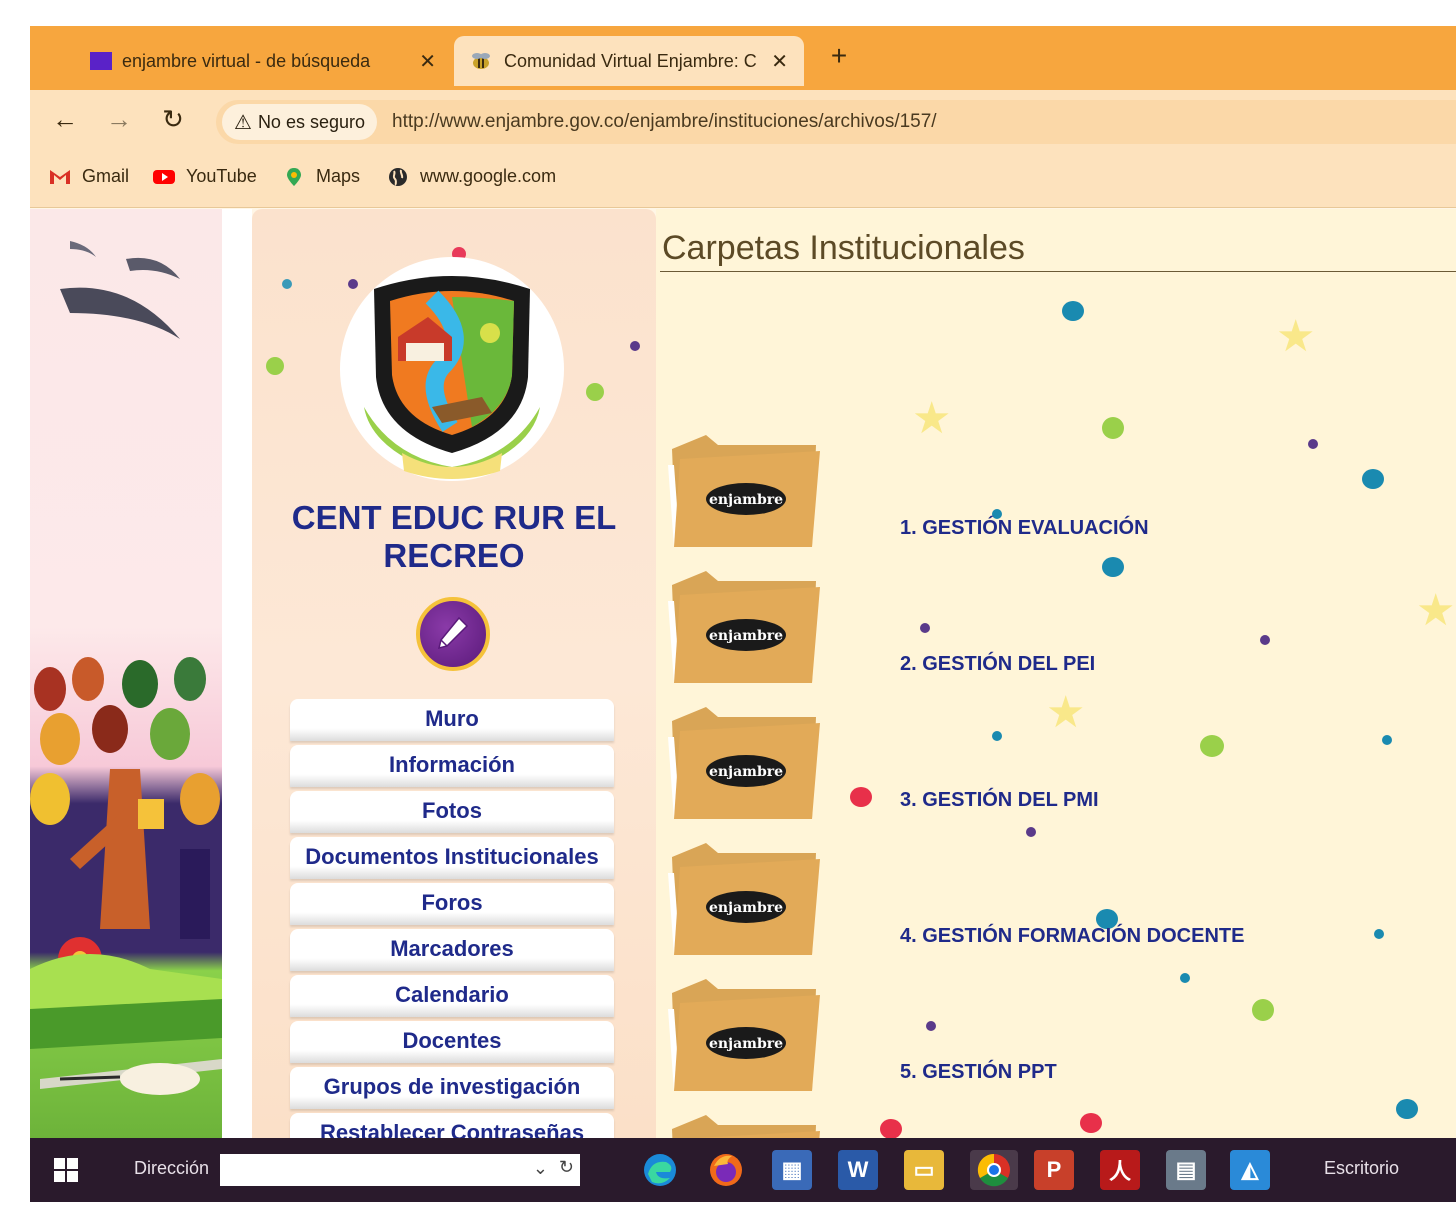 The width and height of the screenshot is (1456, 1226). Describe the element at coordinates (101, 61) in the screenshot. I see `tab-favicon-icon` at that location.